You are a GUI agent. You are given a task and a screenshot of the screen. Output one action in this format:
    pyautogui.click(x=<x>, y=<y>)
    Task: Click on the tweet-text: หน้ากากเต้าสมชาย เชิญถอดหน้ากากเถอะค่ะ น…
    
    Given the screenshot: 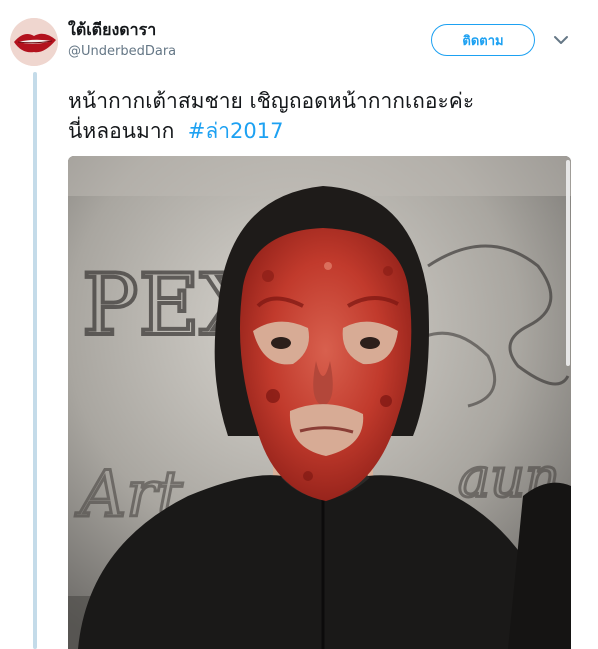 What is the action you would take?
    pyautogui.click(x=325, y=116)
    